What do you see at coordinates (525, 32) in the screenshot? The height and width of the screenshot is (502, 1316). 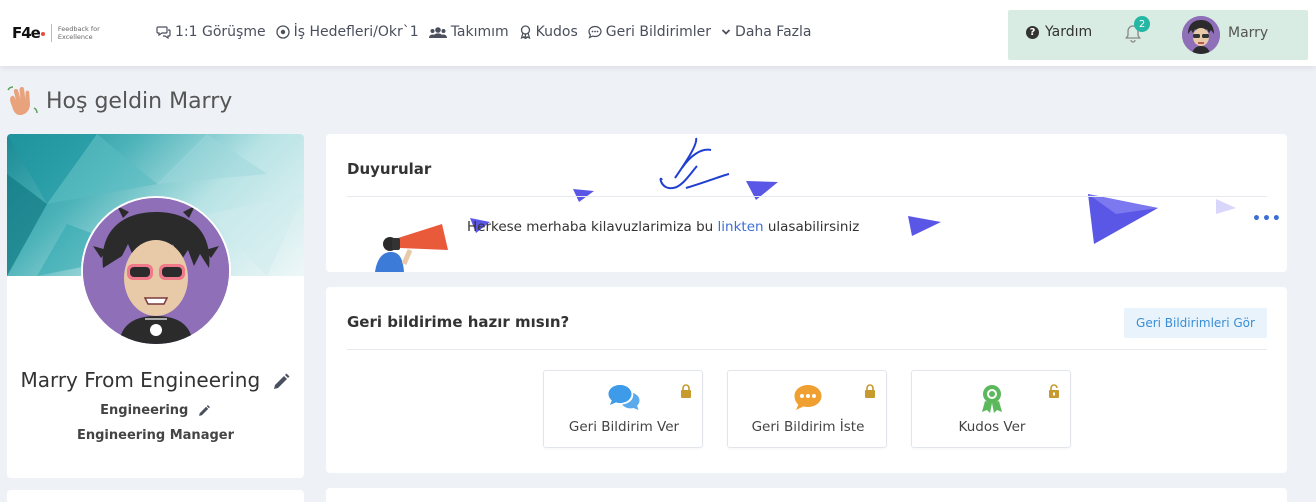 I see `award-icon` at bounding box center [525, 32].